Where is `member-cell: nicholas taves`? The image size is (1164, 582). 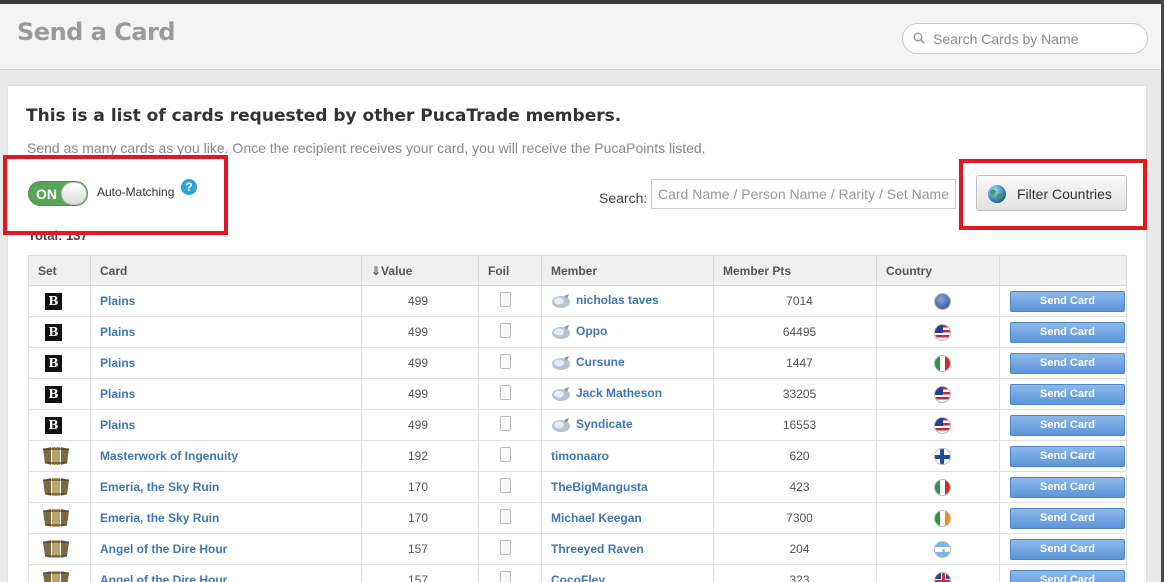
member-cell: nicholas taves is located at coordinates (627, 301).